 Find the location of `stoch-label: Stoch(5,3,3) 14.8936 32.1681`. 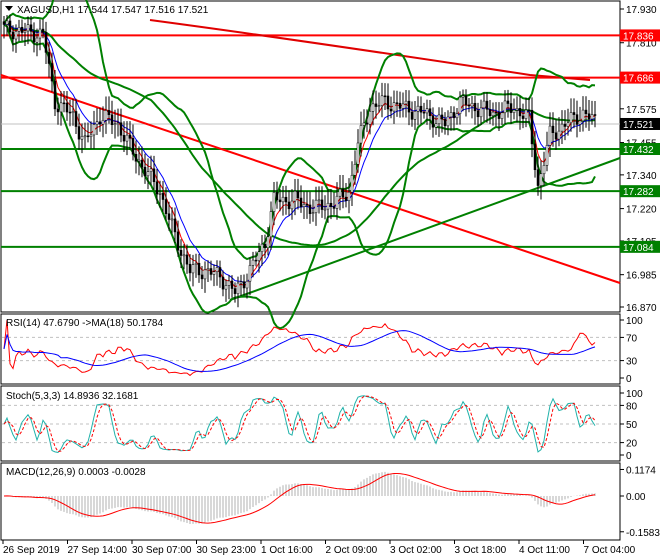

stoch-label: Stoch(5,3,3) 14.8936 32.1681 is located at coordinates (72, 396).